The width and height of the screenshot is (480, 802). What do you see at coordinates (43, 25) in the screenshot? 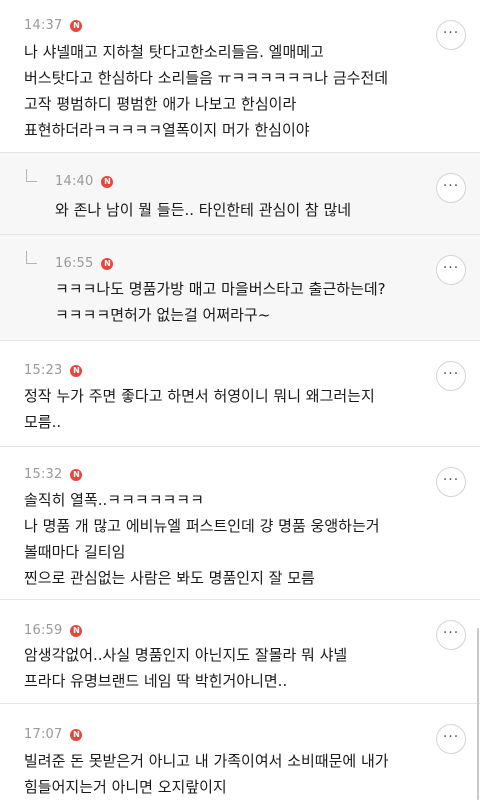
I see `comment-time: 14:37` at bounding box center [43, 25].